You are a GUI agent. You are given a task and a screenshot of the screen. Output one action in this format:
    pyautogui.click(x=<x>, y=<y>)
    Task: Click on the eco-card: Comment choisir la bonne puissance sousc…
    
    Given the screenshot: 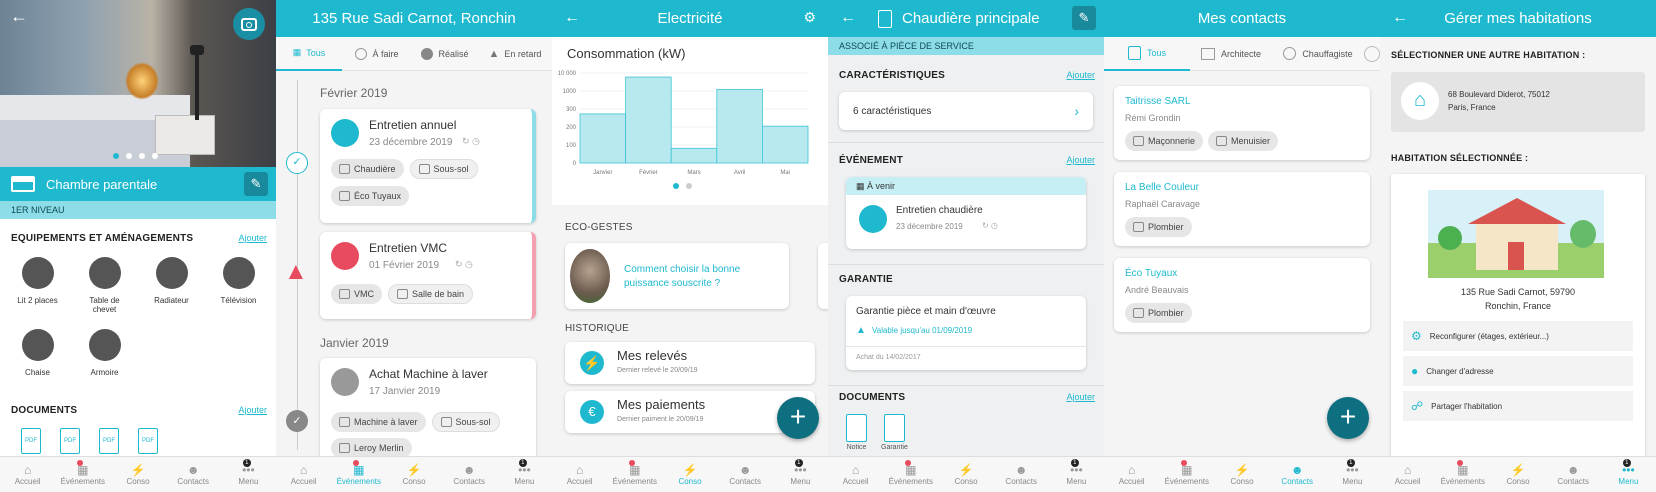 What is the action you would take?
    pyautogui.click(x=677, y=276)
    